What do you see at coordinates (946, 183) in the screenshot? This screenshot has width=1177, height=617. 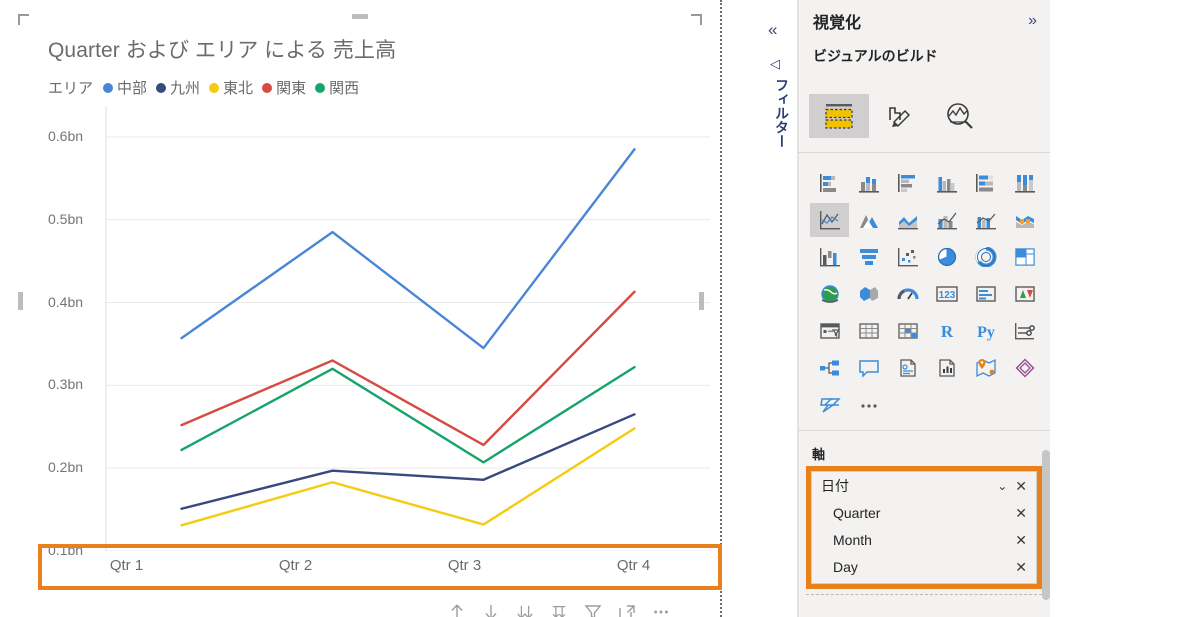 I see `clustered-column-chart-icon` at bounding box center [946, 183].